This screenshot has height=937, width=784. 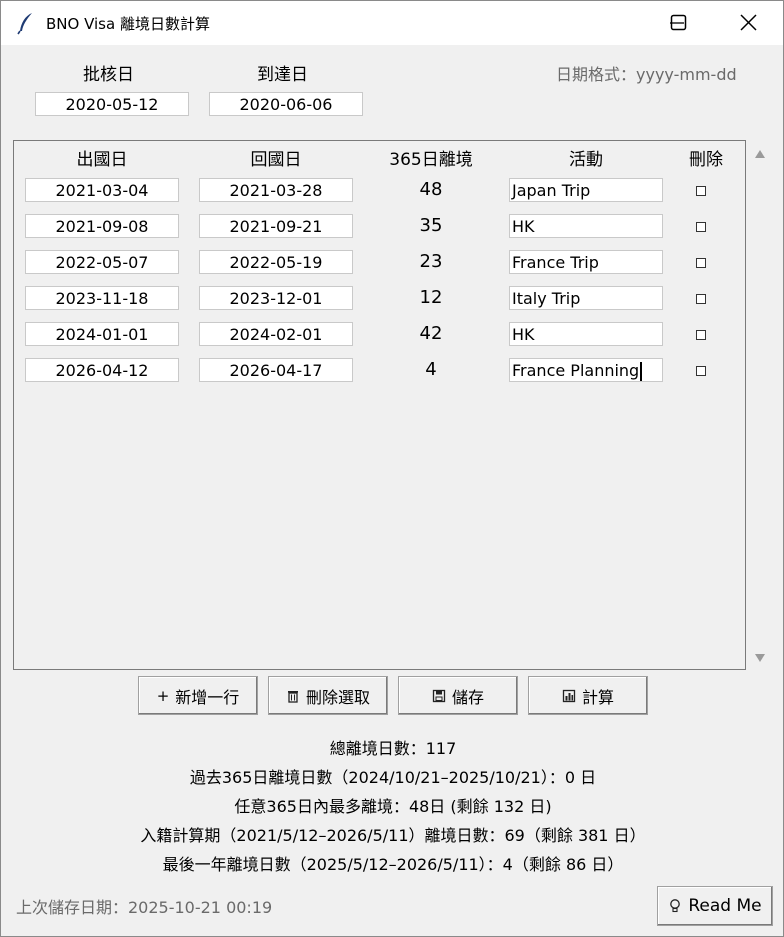 I want to click on absence-days: 35, so click(x=431, y=225).